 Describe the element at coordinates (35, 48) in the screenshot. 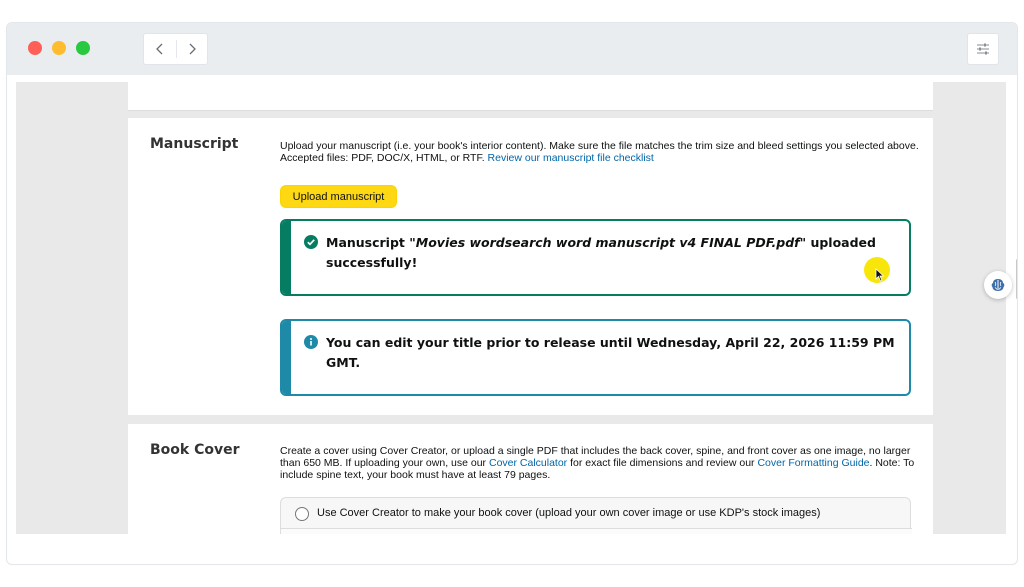

I see `close-window-button` at that location.